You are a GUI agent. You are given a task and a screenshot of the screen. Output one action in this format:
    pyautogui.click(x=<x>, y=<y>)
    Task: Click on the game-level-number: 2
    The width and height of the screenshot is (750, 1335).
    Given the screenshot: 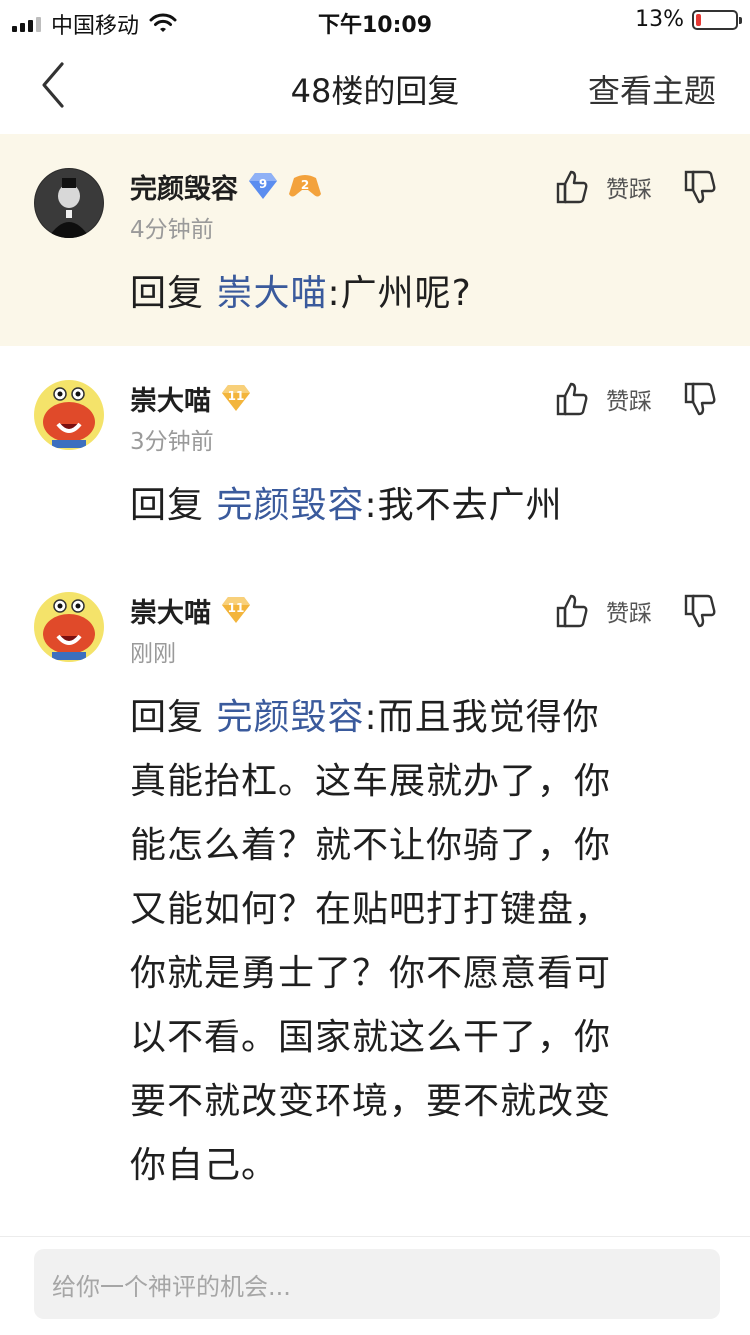 What is the action you would take?
    pyautogui.click(x=305, y=185)
    